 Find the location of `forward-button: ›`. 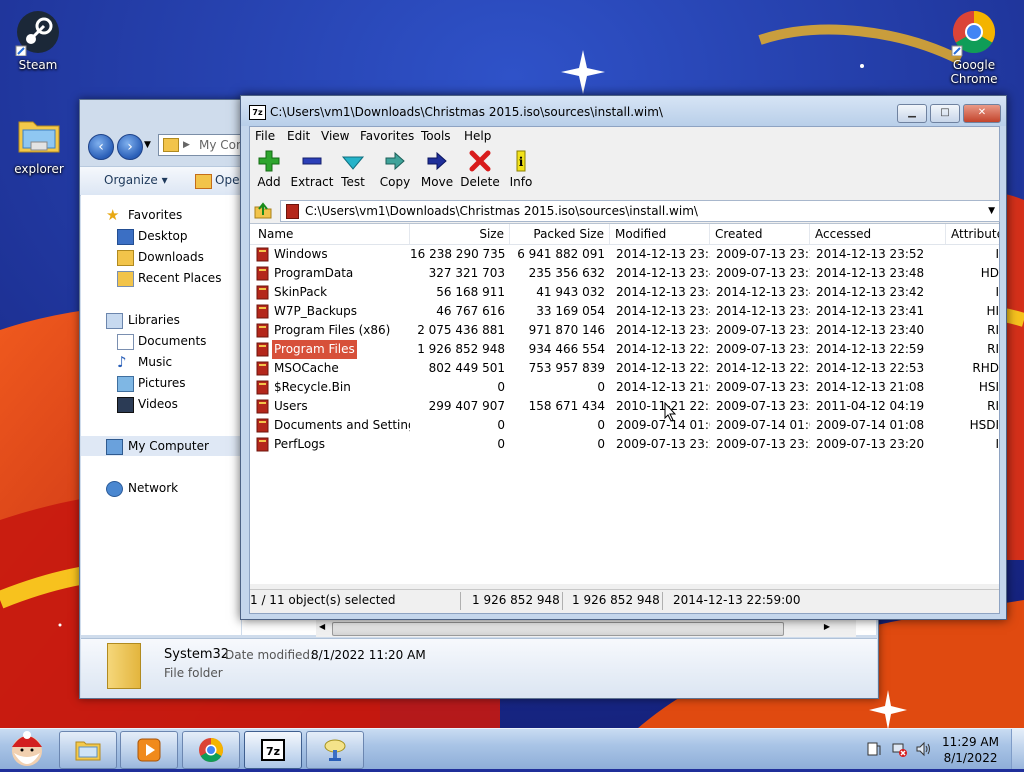

forward-button: › is located at coordinates (130, 147).